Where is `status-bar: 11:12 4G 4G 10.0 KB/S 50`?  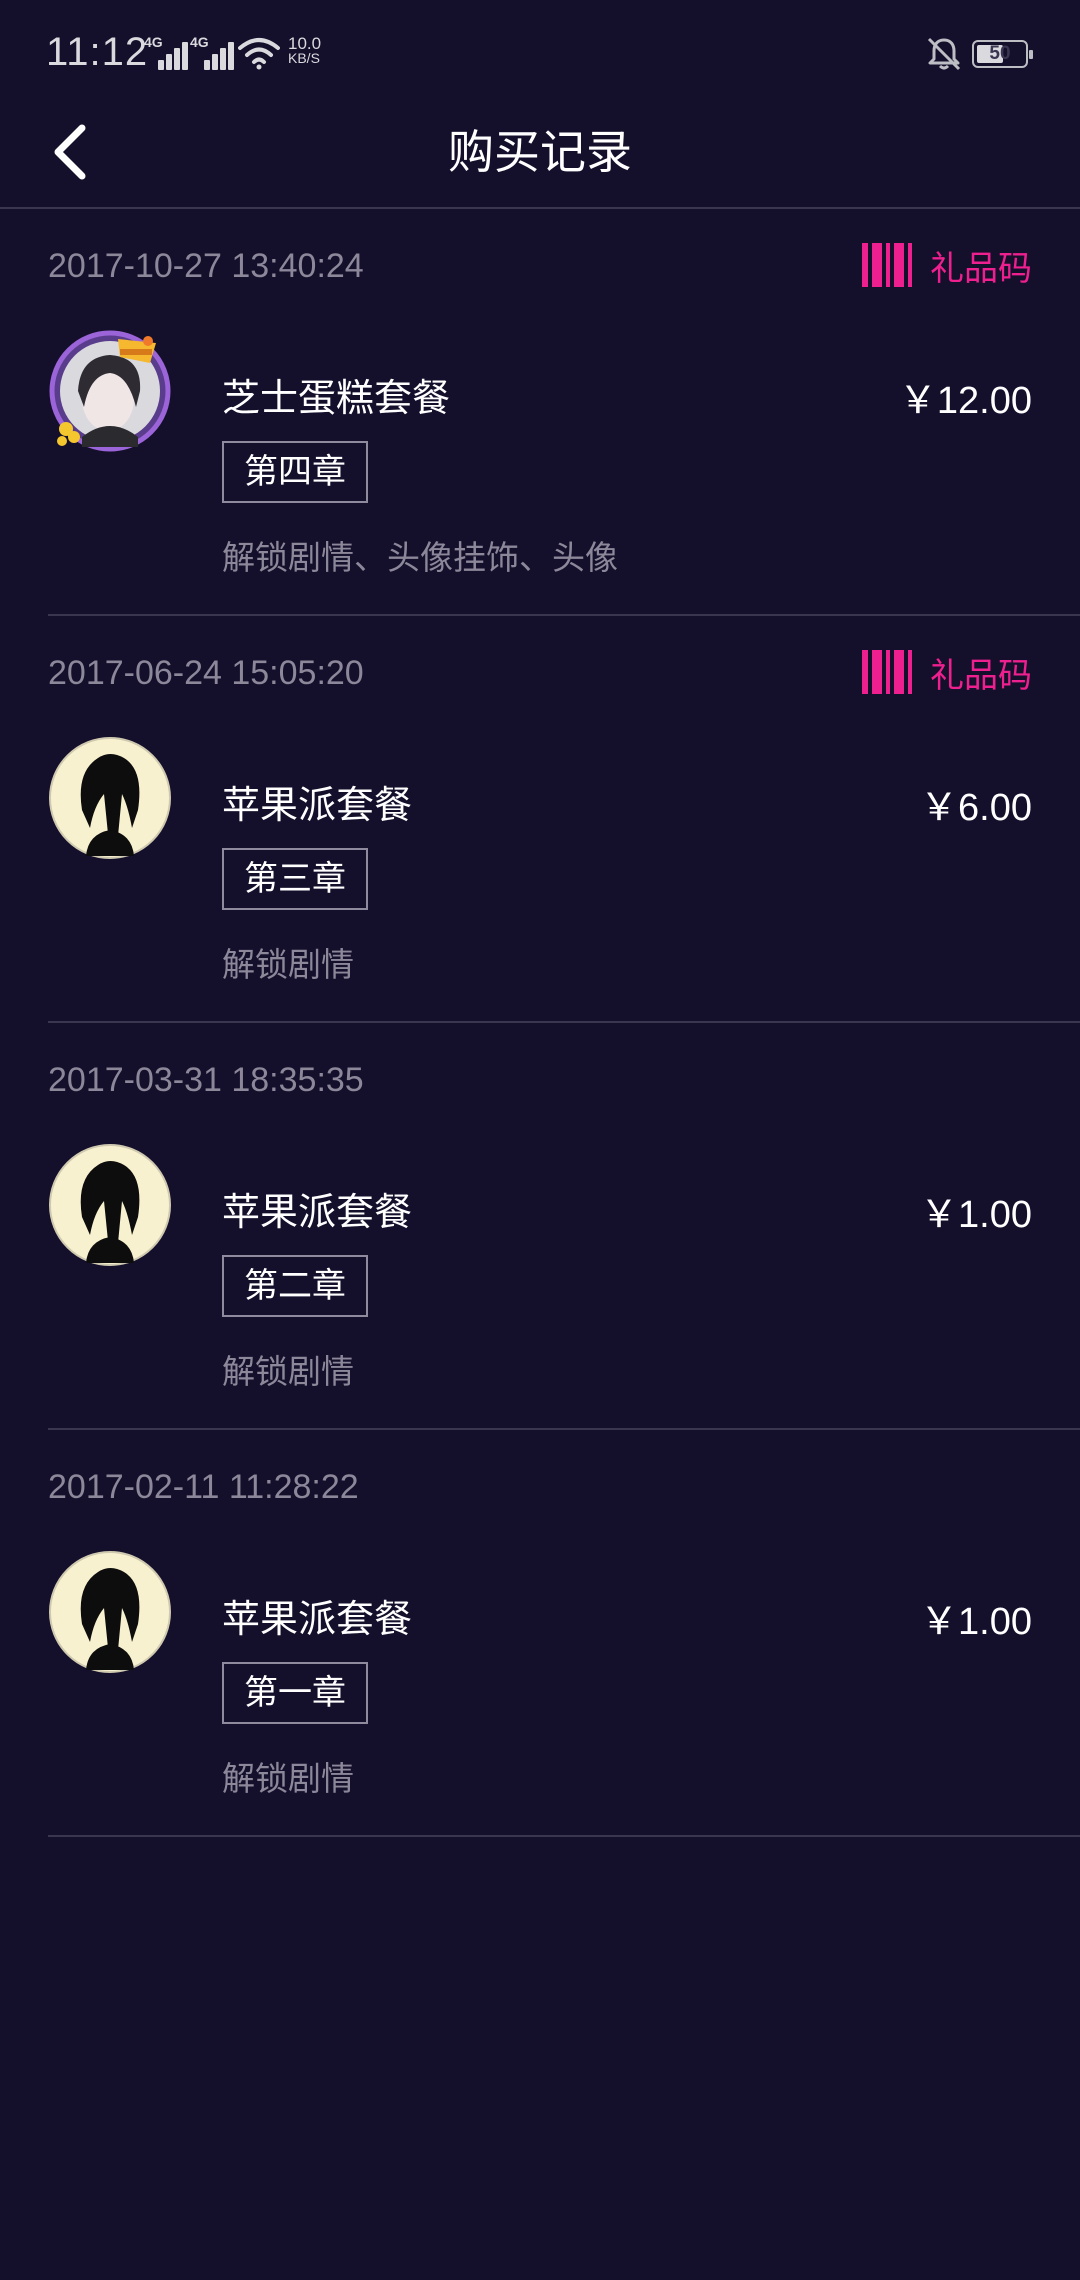 status-bar: 11:12 4G 4G 10.0 KB/S 50 is located at coordinates (540, 50).